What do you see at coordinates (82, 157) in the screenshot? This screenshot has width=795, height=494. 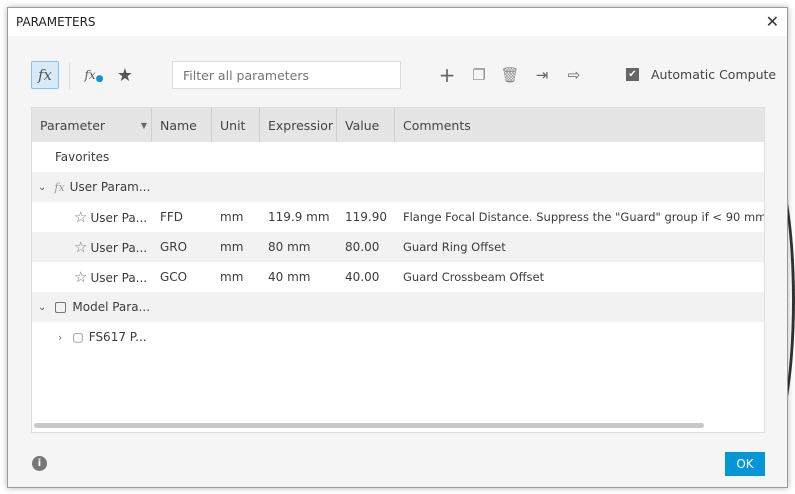 I see `favorites-label: Favorites` at bounding box center [82, 157].